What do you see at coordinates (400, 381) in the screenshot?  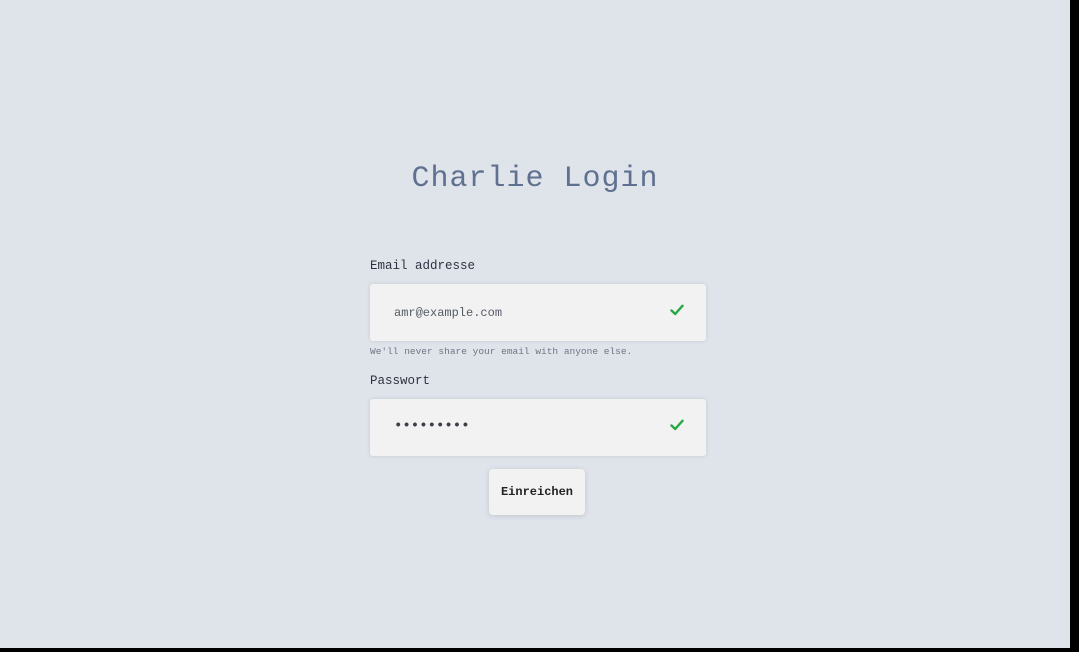 I see `password-label: Passwort` at bounding box center [400, 381].